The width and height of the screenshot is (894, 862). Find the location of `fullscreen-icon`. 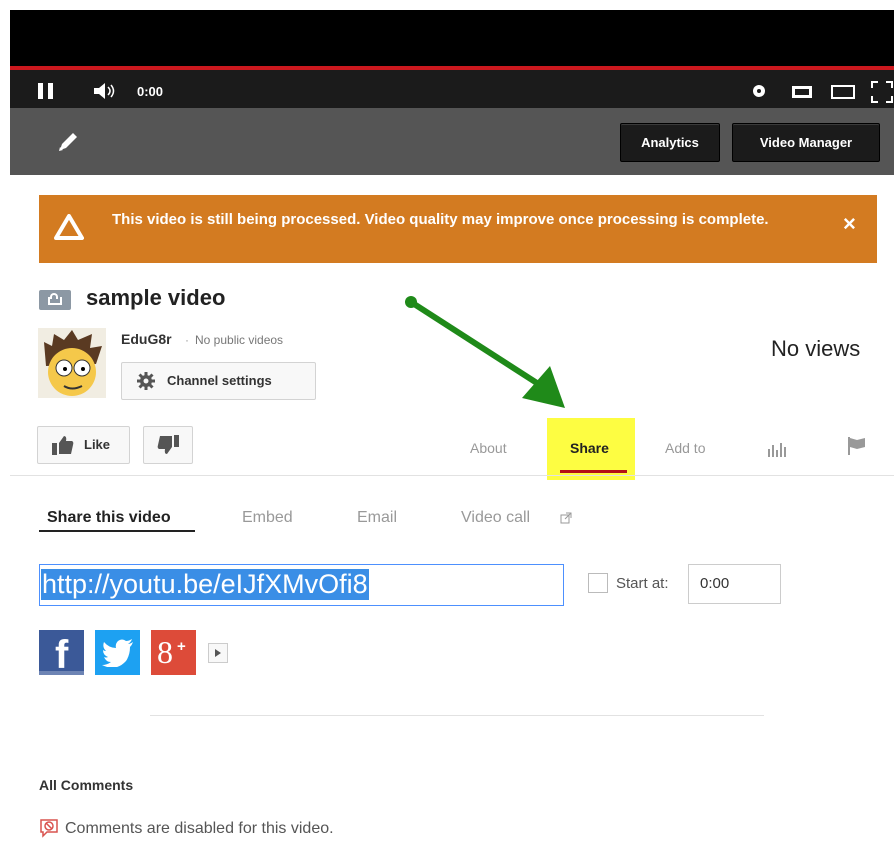

fullscreen-icon is located at coordinates (882, 92).